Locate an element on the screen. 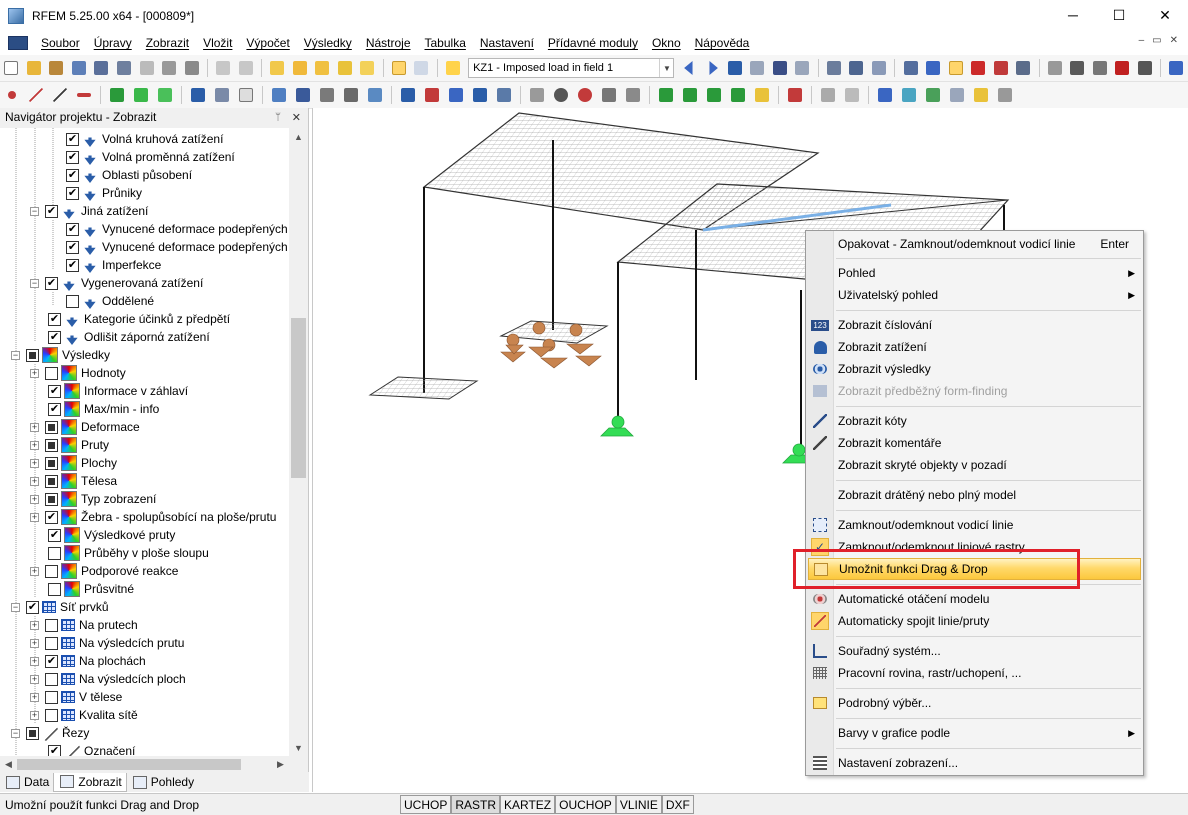  axis-y-icon is located at coordinates (690, 95).